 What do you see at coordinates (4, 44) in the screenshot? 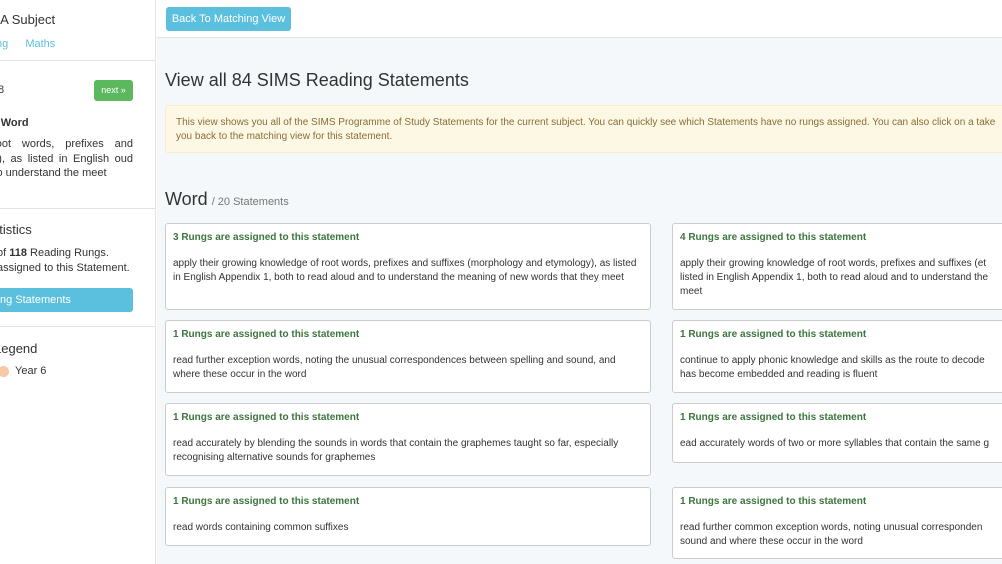
I see `subject-tab-reading: ng` at bounding box center [4, 44].